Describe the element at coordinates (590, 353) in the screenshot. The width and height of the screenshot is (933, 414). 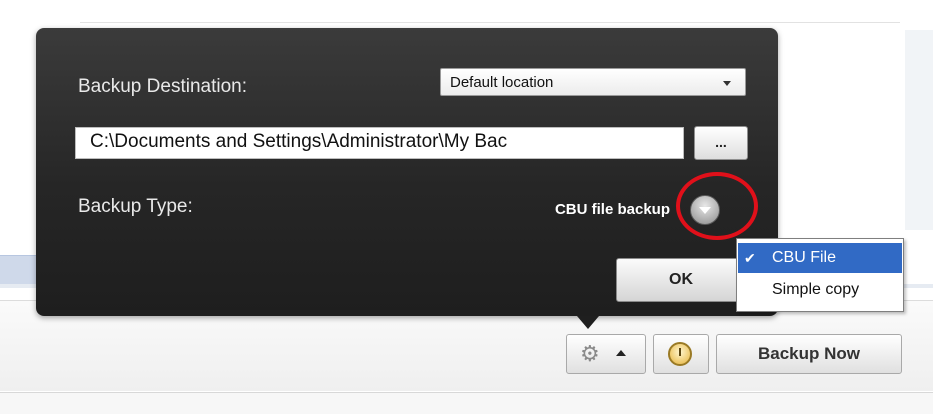
I see `settings-gear-icon: ⚙` at that location.